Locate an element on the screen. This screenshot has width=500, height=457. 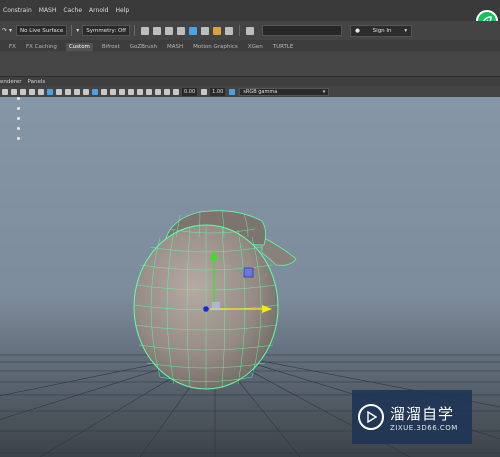
menu-cache: Cache is located at coordinates (72, 10).